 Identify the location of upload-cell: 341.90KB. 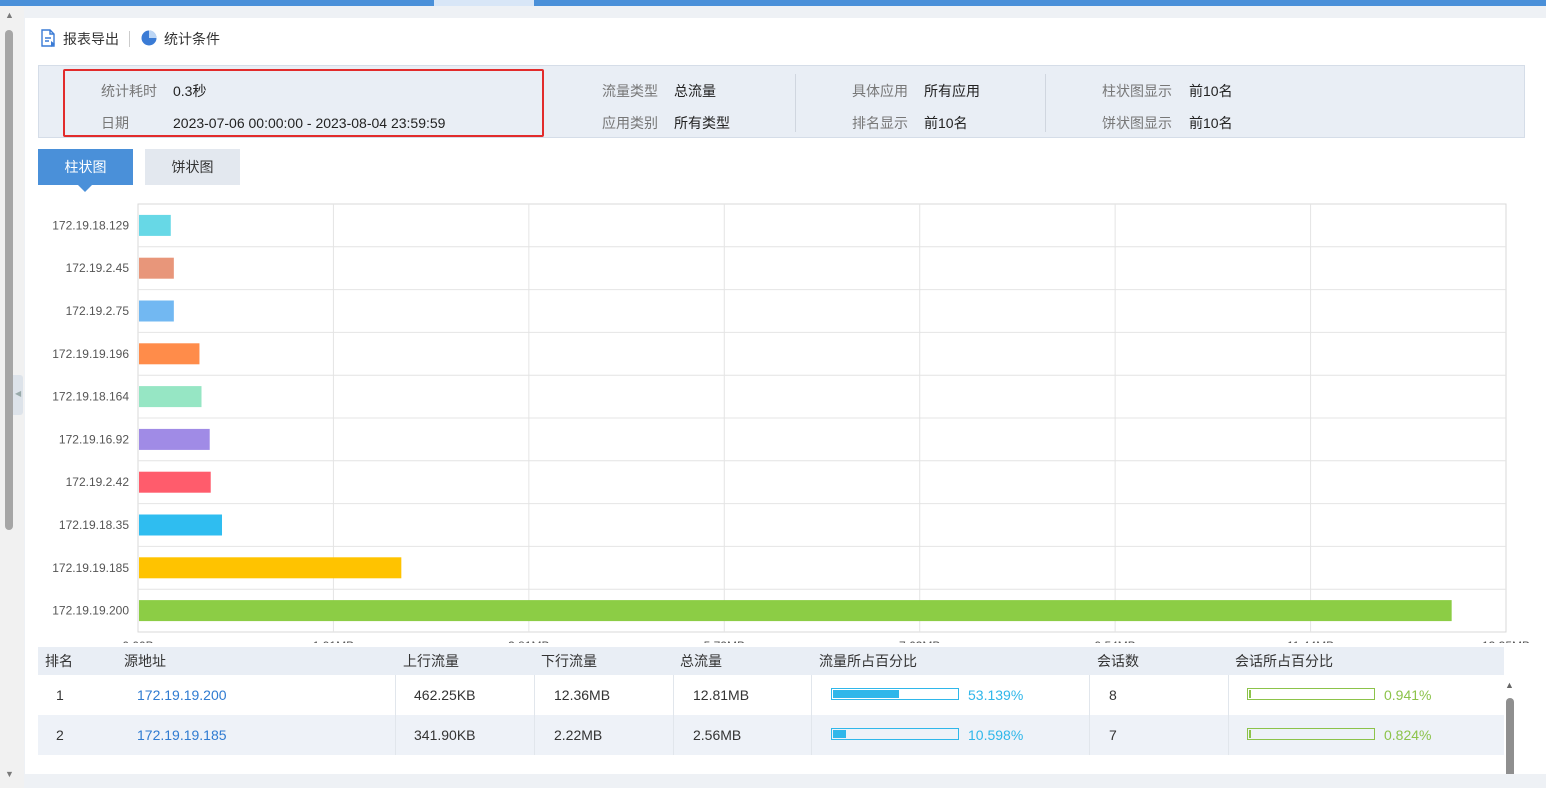
(445, 735).